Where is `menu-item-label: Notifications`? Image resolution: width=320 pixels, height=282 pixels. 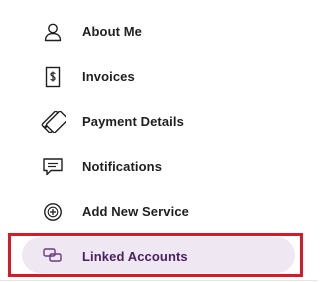 menu-item-label: Notifications is located at coordinates (122, 166).